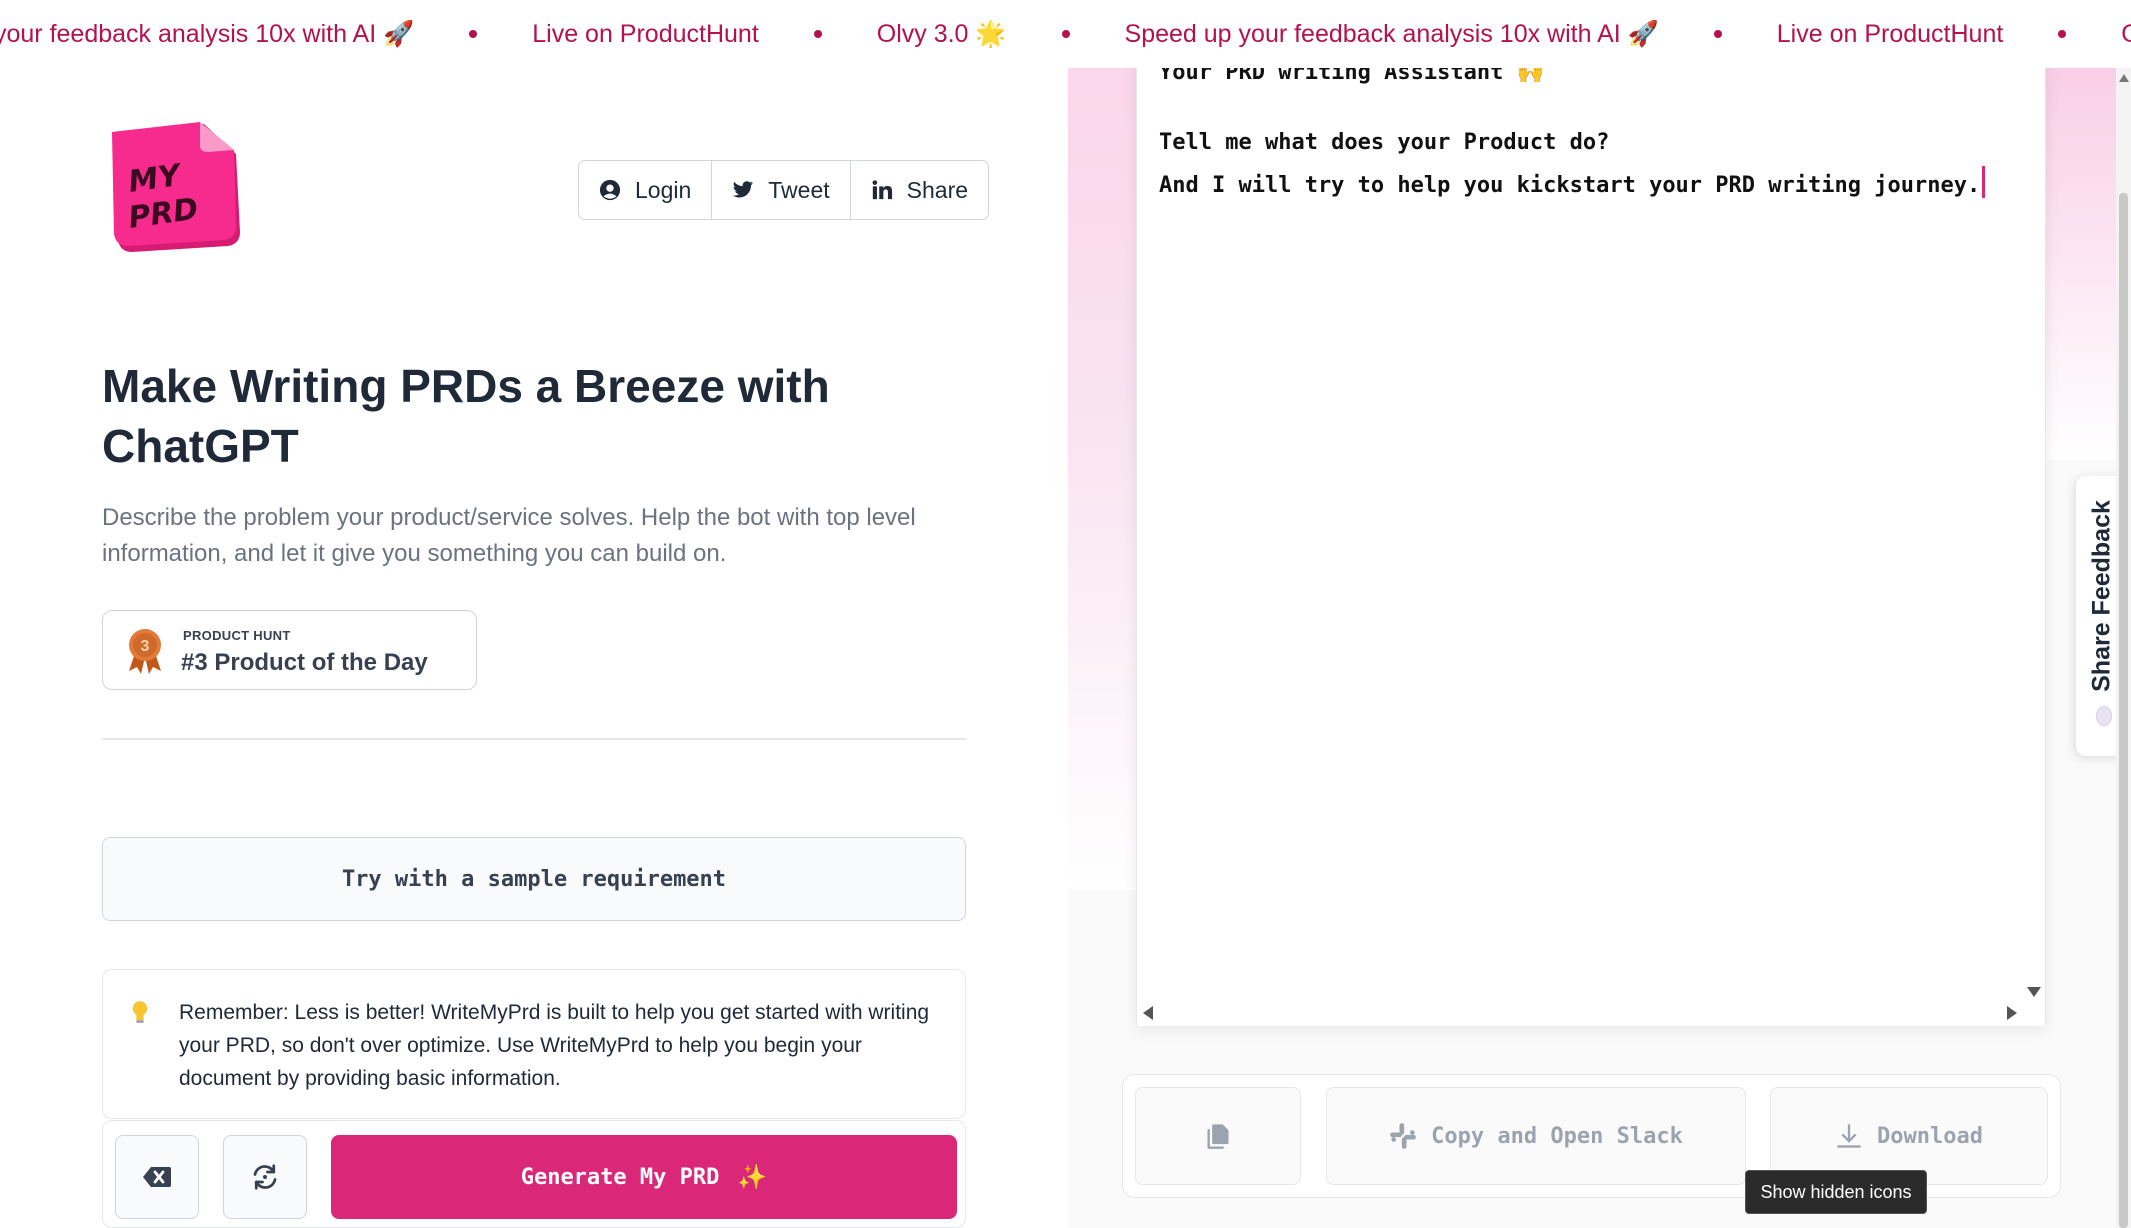 The height and width of the screenshot is (1228, 2131). What do you see at coordinates (145, 646) in the screenshot?
I see `svg-text: 3` at bounding box center [145, 646].